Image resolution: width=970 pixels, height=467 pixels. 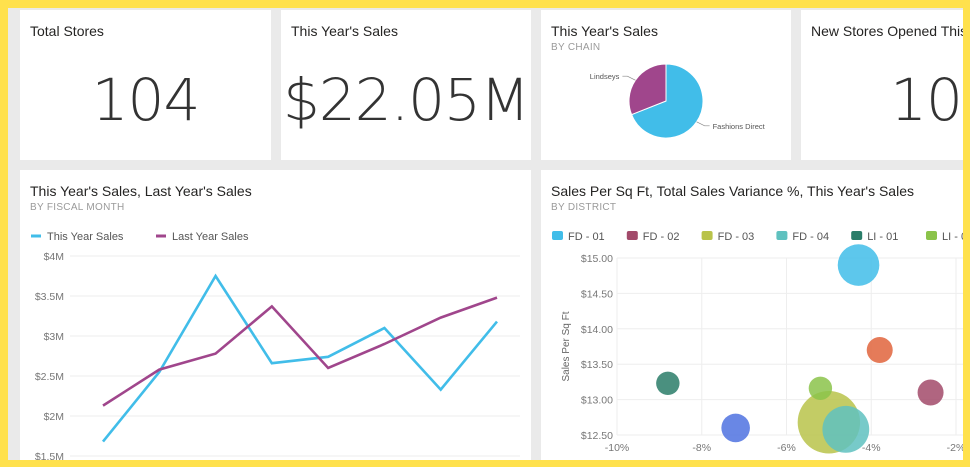 What do you see at coordinates (54, 337) in the screenshot?
I see `y-tick-label: $3M` at bounding box center [54, 337].